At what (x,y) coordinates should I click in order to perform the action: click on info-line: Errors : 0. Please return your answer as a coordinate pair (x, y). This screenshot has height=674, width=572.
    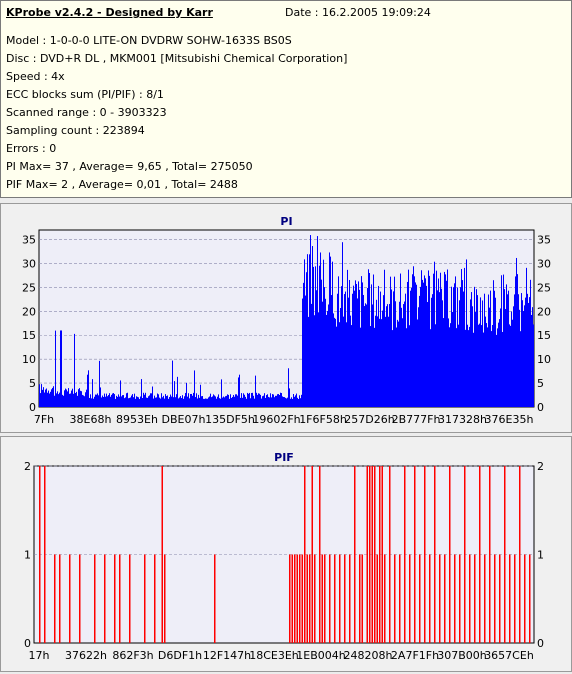
    Looking at the image, I should click on (31, 148).